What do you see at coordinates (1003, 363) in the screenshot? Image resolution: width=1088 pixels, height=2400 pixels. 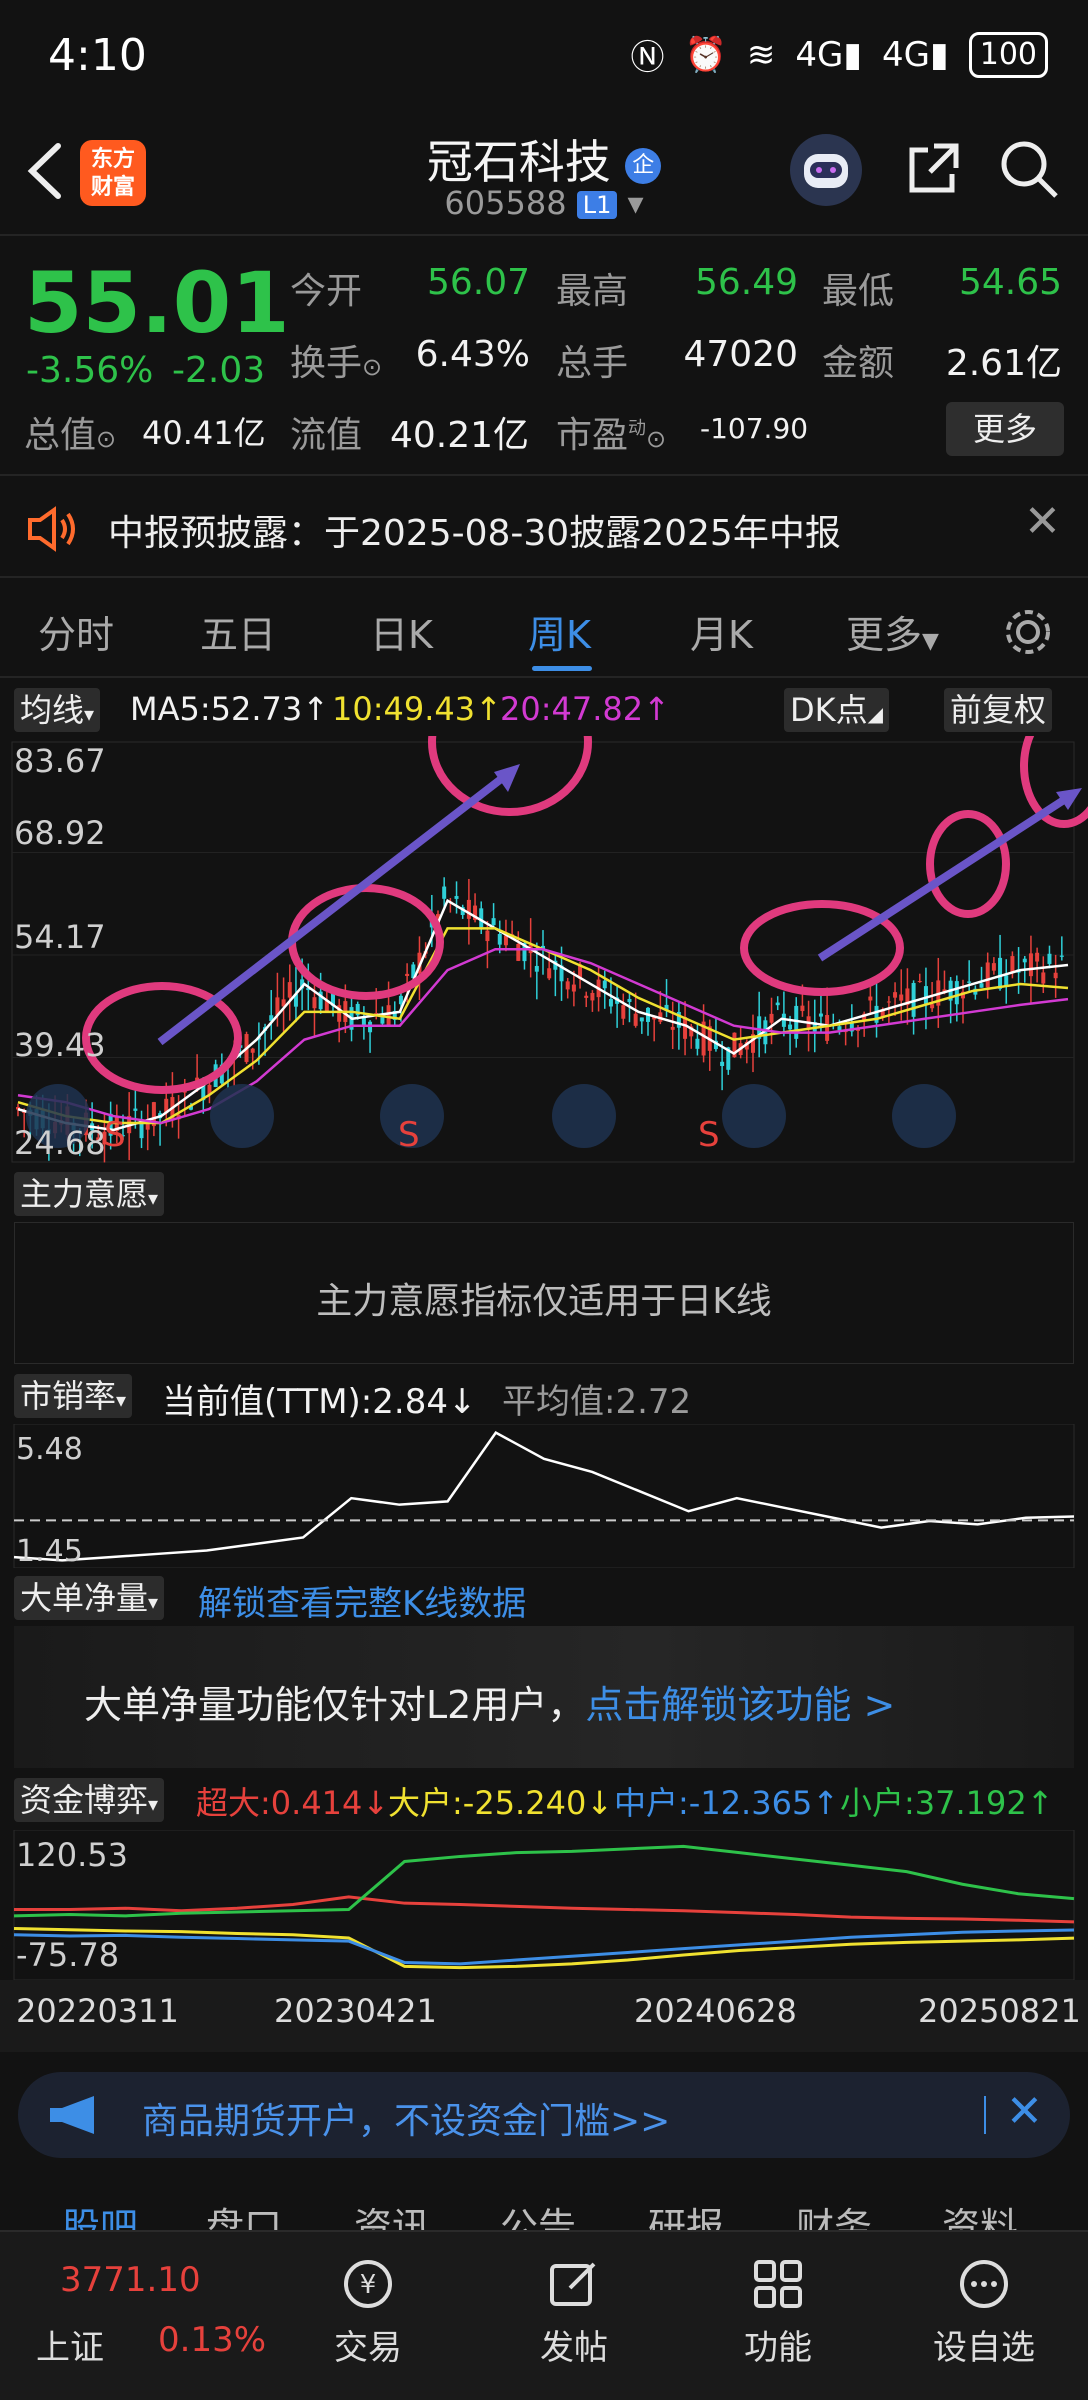 I see `amount-value: 2.61亿` at bounding box center [1003, 363].